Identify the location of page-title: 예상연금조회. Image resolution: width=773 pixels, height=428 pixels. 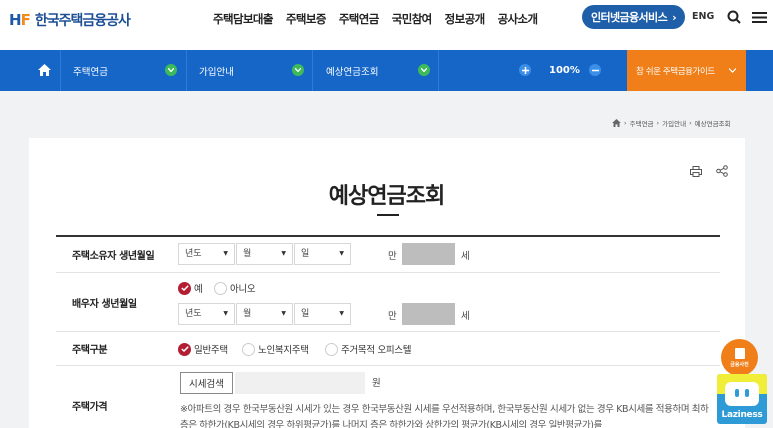
(386, 196).